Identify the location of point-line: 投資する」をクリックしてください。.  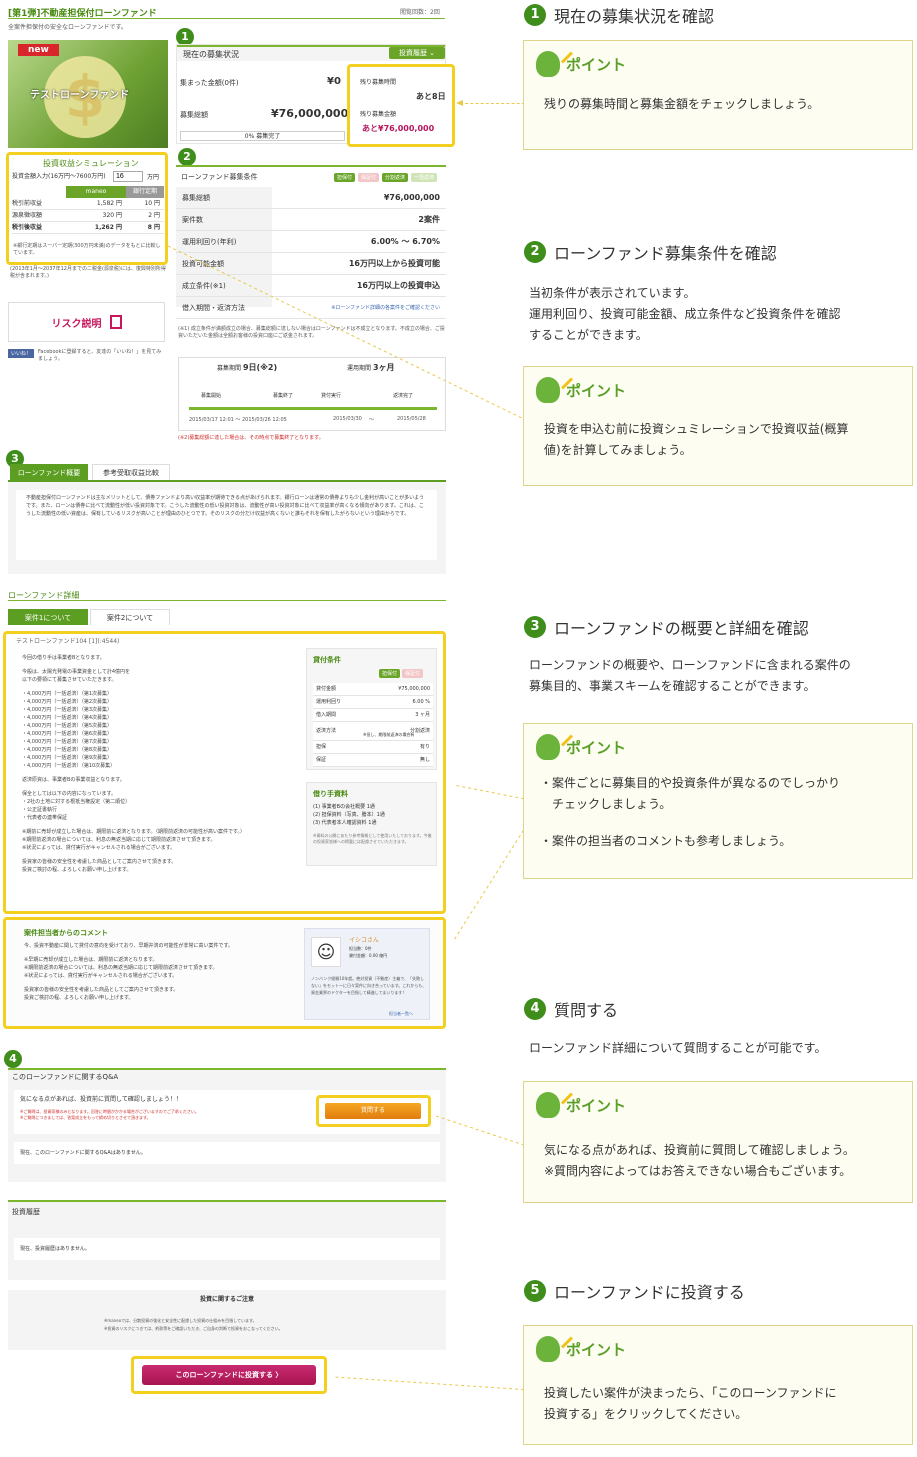
(646, 1414).